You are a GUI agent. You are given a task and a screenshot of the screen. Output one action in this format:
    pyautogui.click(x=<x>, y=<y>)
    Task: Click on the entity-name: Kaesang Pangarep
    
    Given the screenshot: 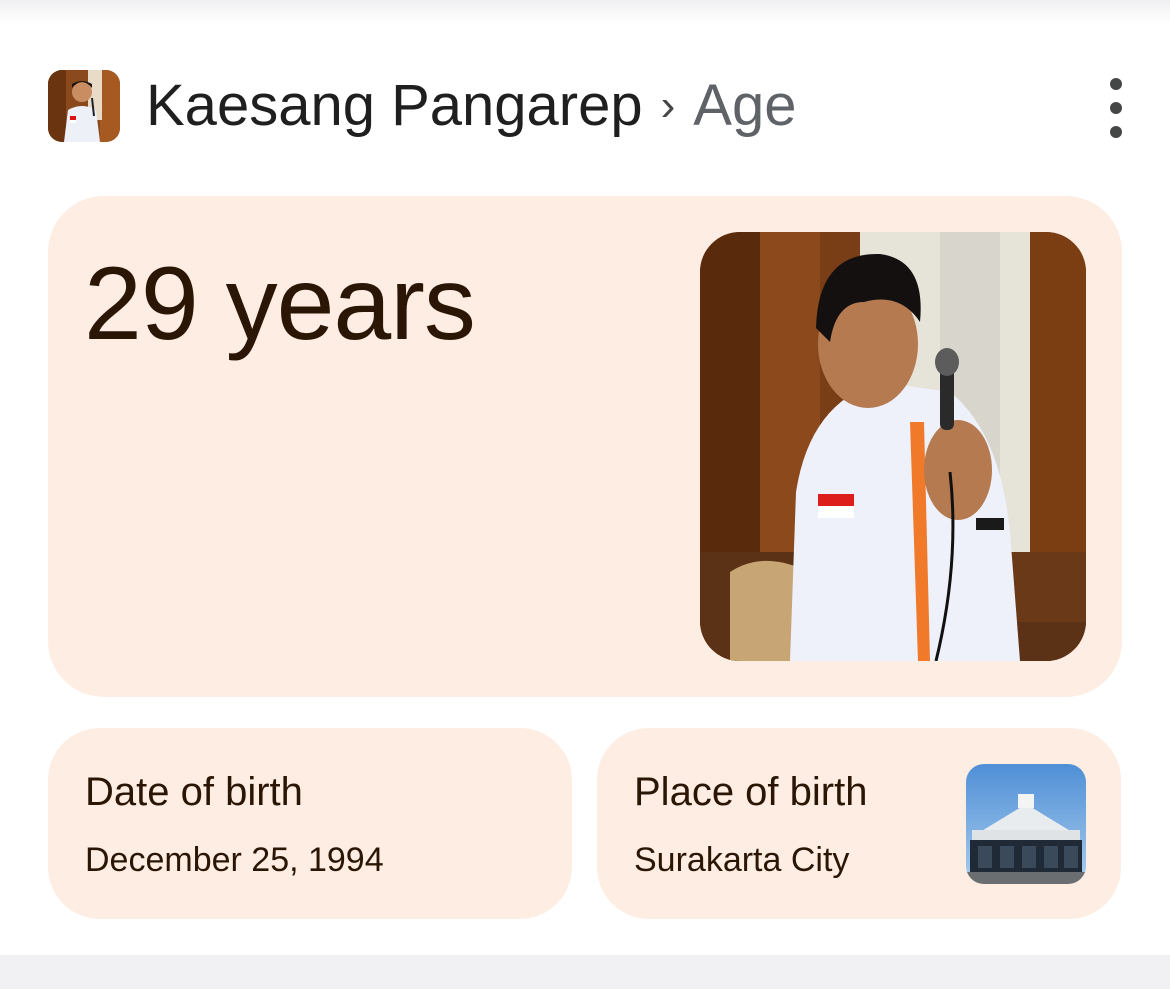 What is the action you would take?
    pyautogui.click(x=394, y=106)
    